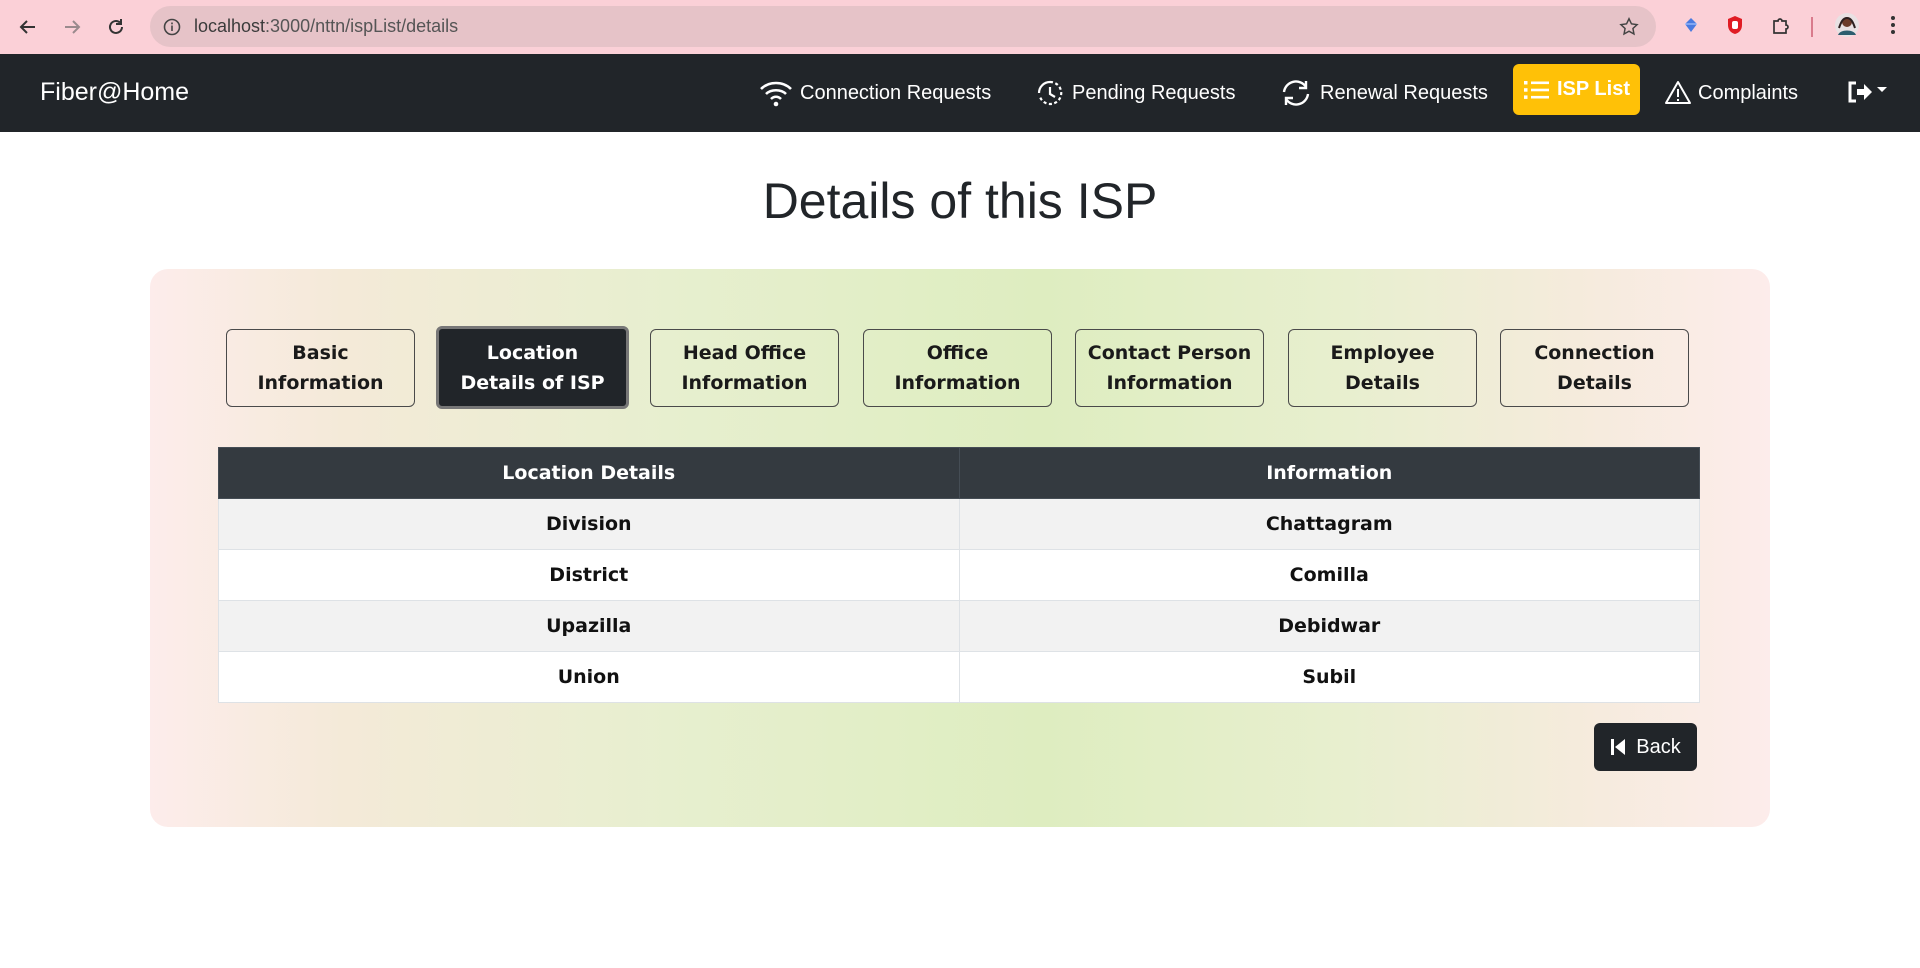 This screenshot has width=1920, height=968. Describe the element at coordinates (1169, 368) in the screenshot. I see `tab-contact-person-information: Contact Person Information` at that location.